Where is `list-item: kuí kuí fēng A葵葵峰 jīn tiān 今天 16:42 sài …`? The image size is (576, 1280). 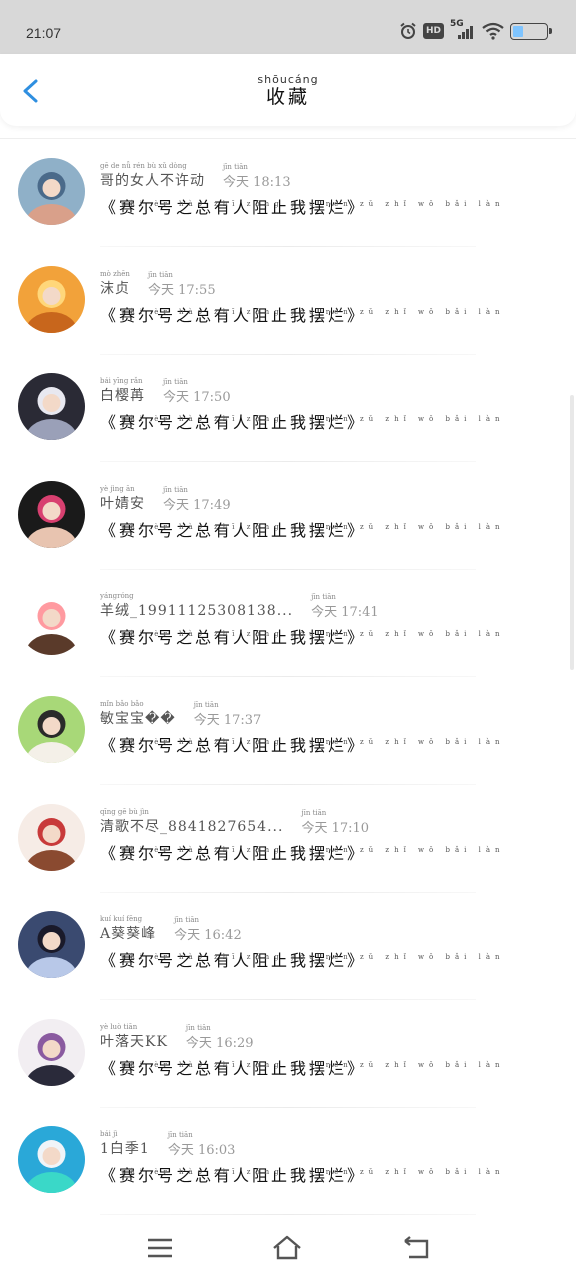
list-item: kuí kuí fēng A葵葵峰 jīn tiān 今天 16:42 sài … is located at coordinates (288, 947).